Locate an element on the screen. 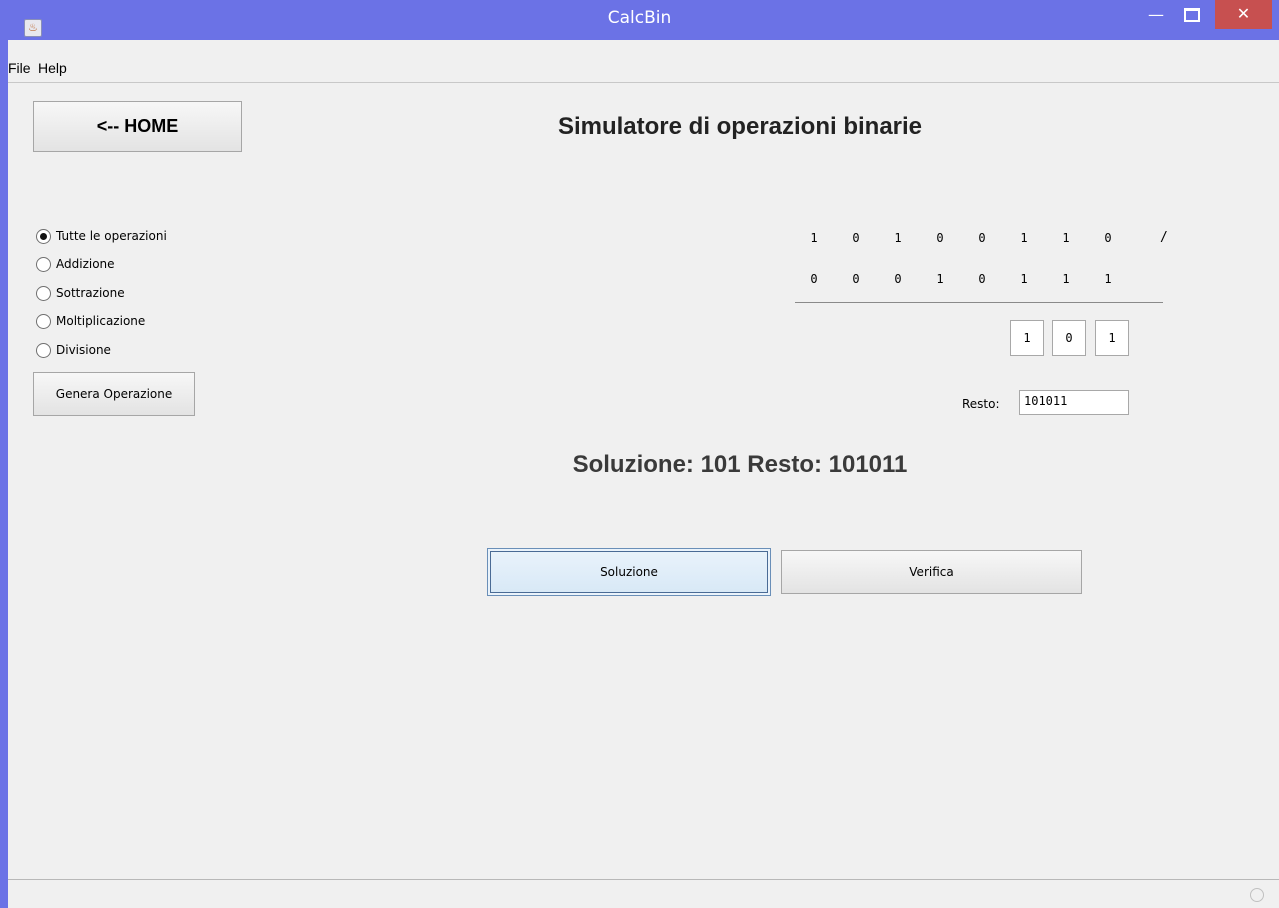 The height and width of the screenshot is (908, 1279). page-title: Simulatore di operazioni binarie is located at coordinates (740, 126).